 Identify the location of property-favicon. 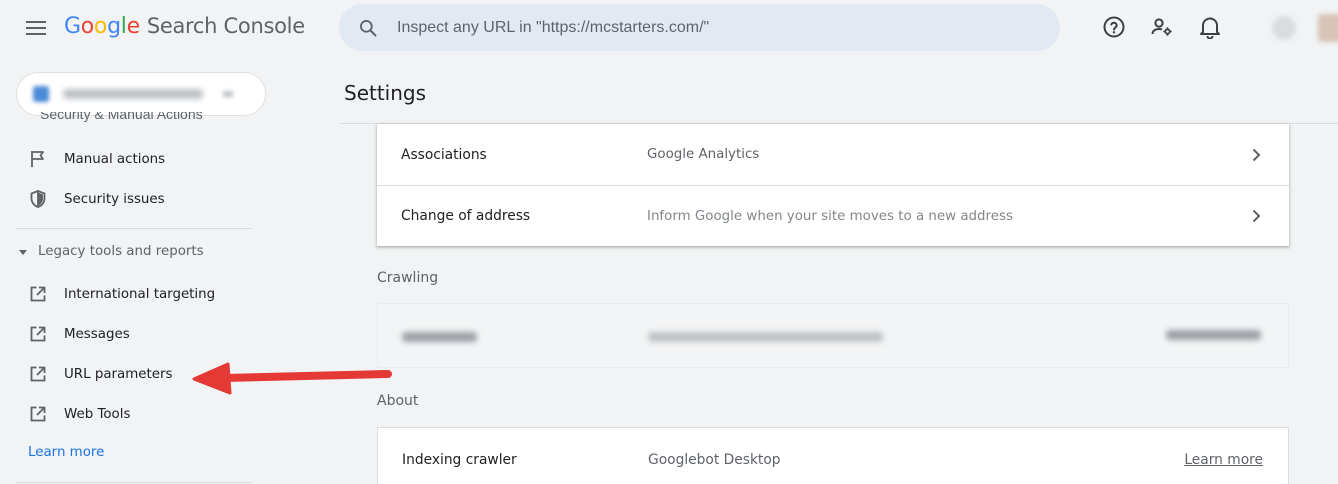
(41, 94).